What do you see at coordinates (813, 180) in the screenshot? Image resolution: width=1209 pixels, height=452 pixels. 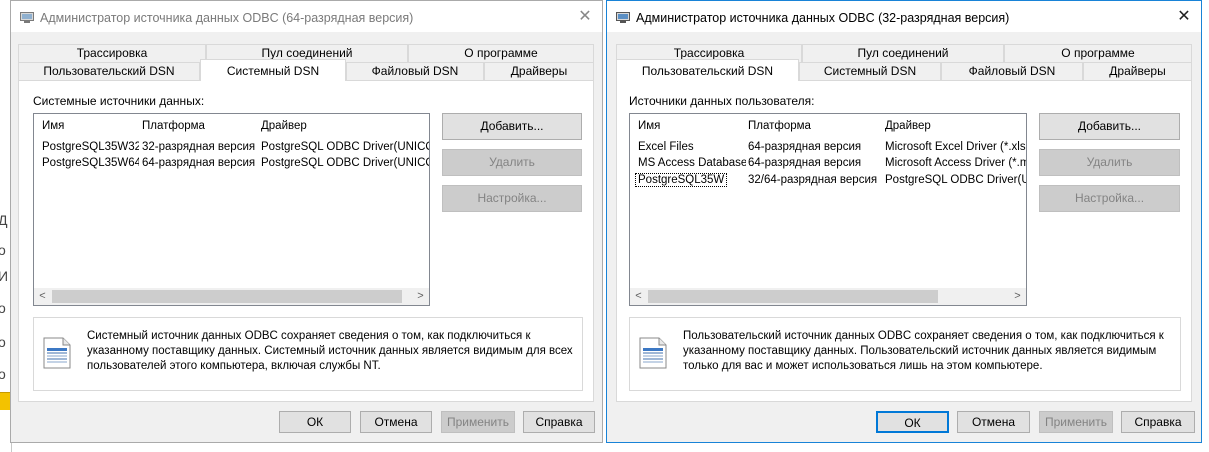 I see `cell-platform: 32/64-разрядная версия` at bounding box center [813, 180].